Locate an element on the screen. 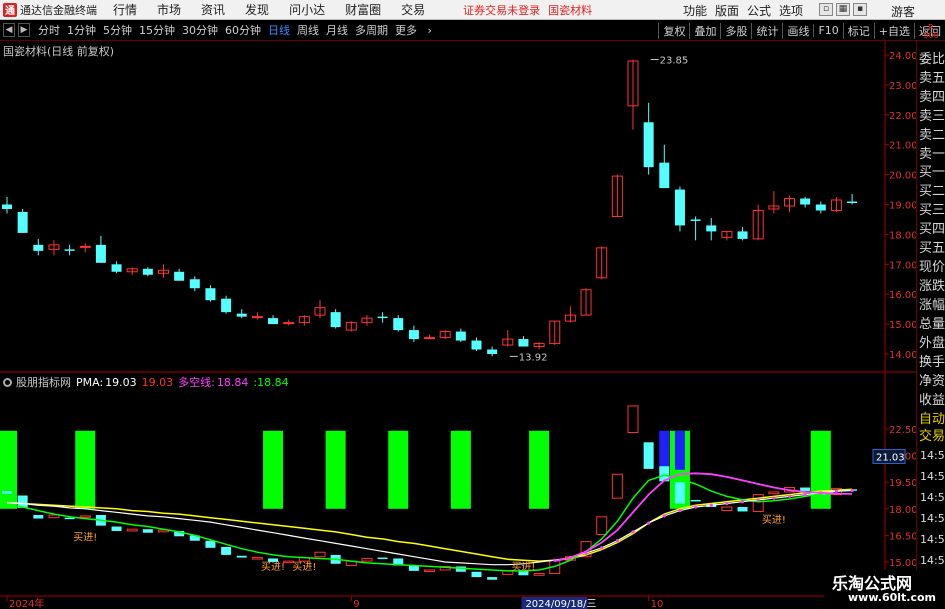 This screenshot has height=609, width=945. period-tab-15min: 15分钟 is located at coordinates (157, 30).